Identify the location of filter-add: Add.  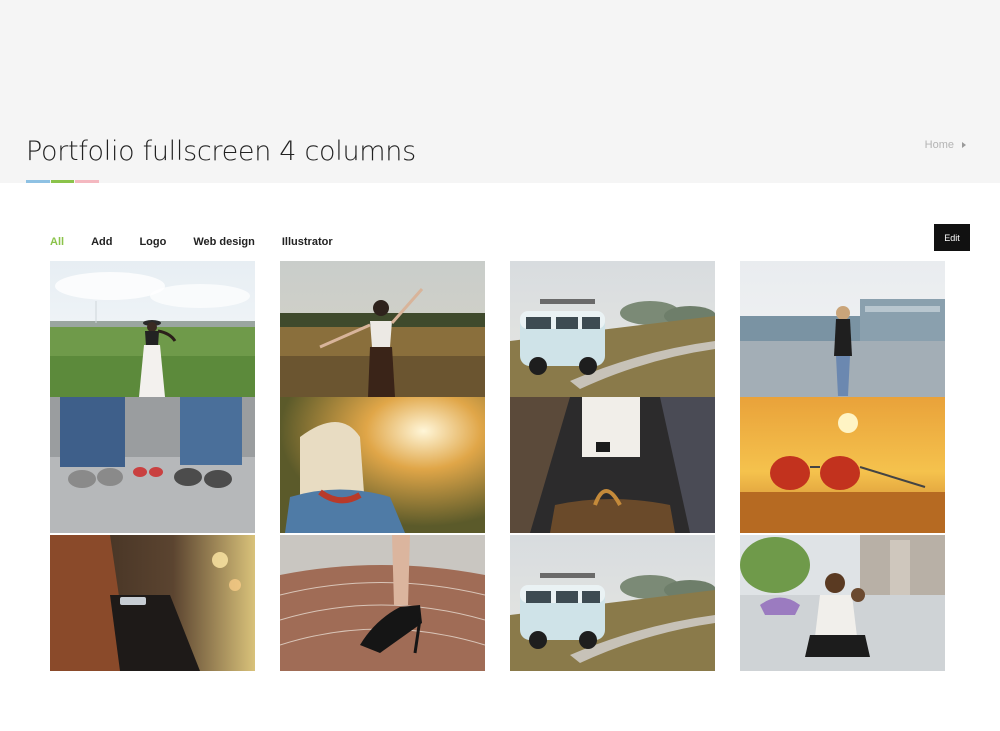
(101, 242).